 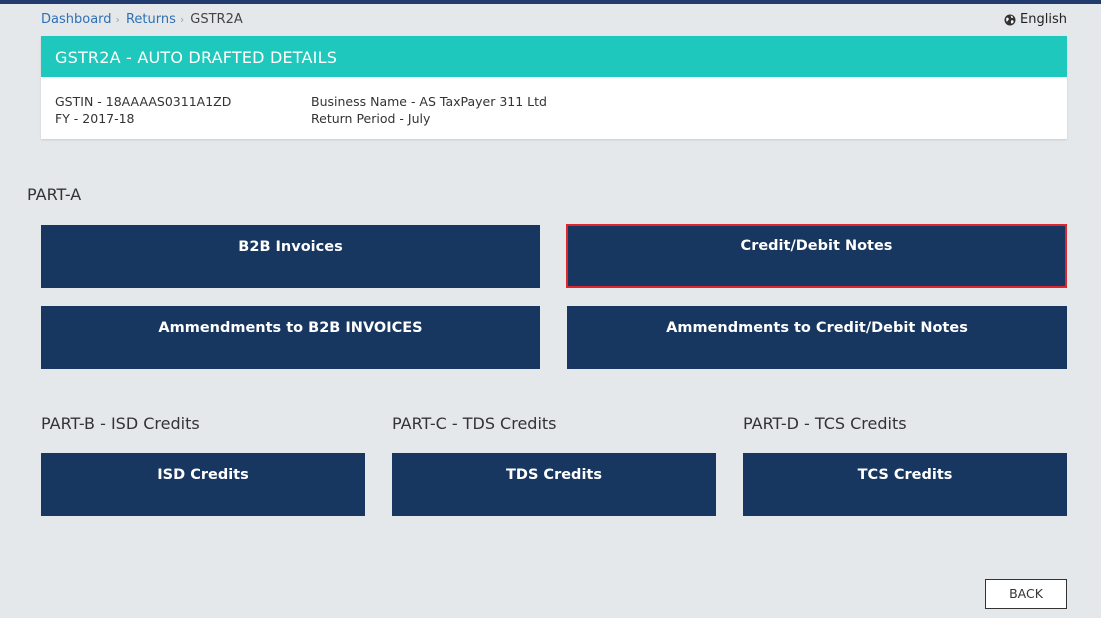 What do you see at coordinates (817, 337) in the screenshot?
I see `amendments-credit-debit-notes-button: Ammendments to Credit/Debit Notes` at bounding box center [817, 337].